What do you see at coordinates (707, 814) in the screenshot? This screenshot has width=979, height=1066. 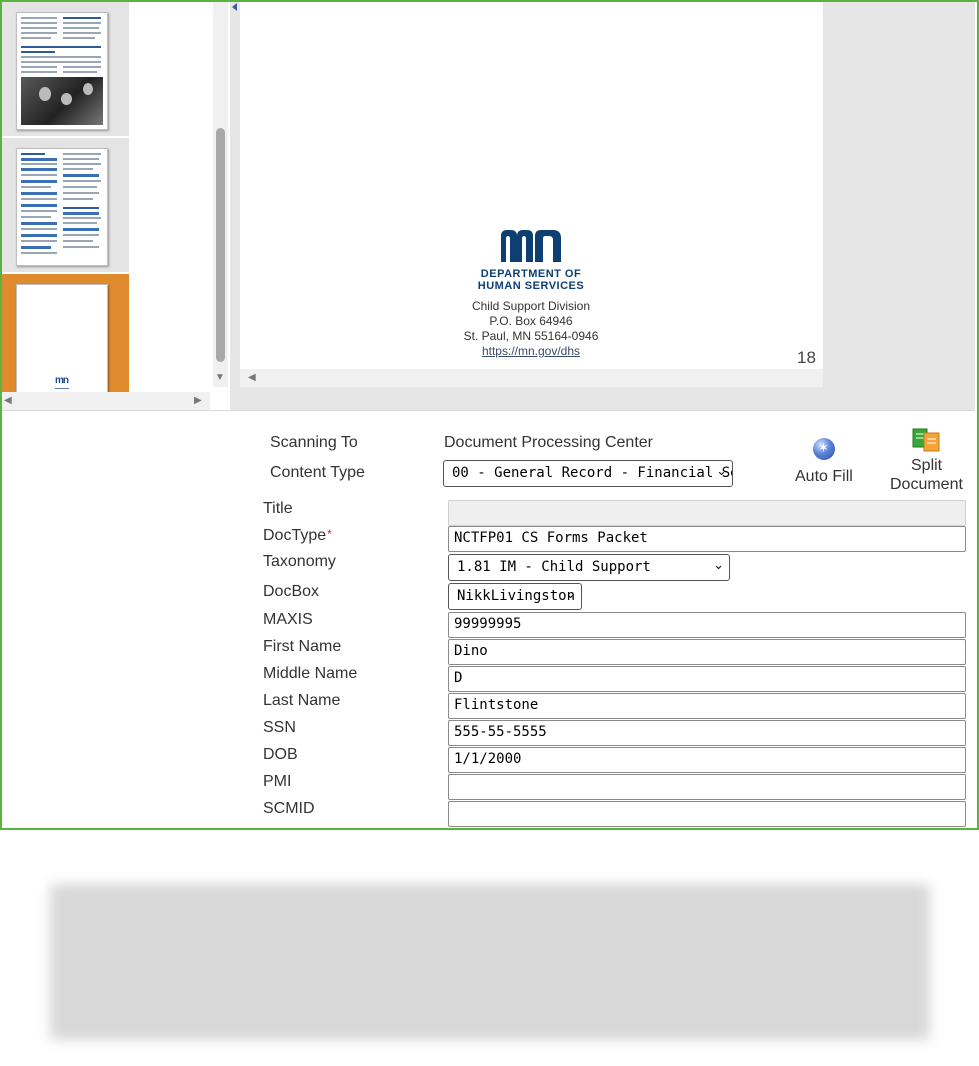 I see `scmid-field` at bounding box center [707, 814].